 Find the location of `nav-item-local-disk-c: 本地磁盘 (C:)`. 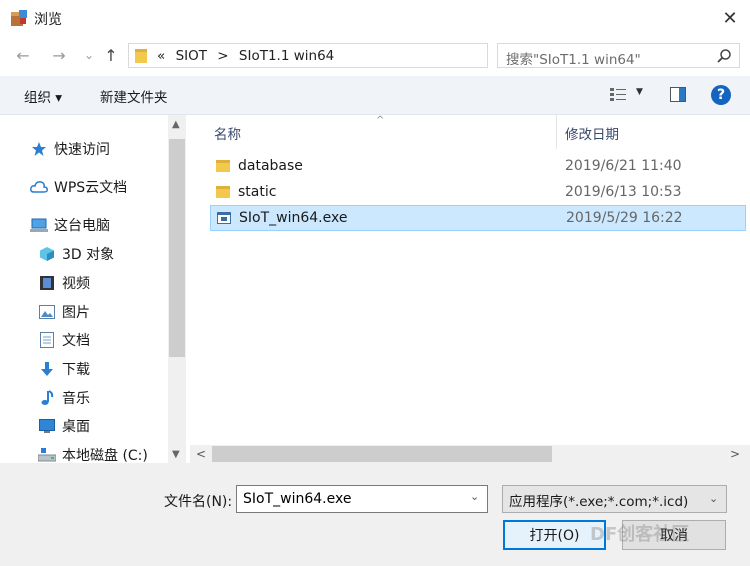

nav-item-local-disk-c: 本地磁盘 (C:) is located at coordinates (93, 454).